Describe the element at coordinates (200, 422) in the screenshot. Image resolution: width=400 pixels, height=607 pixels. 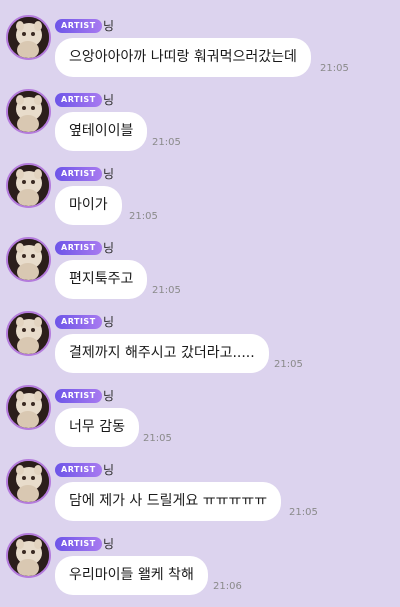
I see `message-row: ARTIST 닝 너무 감동 21:05` at that location.